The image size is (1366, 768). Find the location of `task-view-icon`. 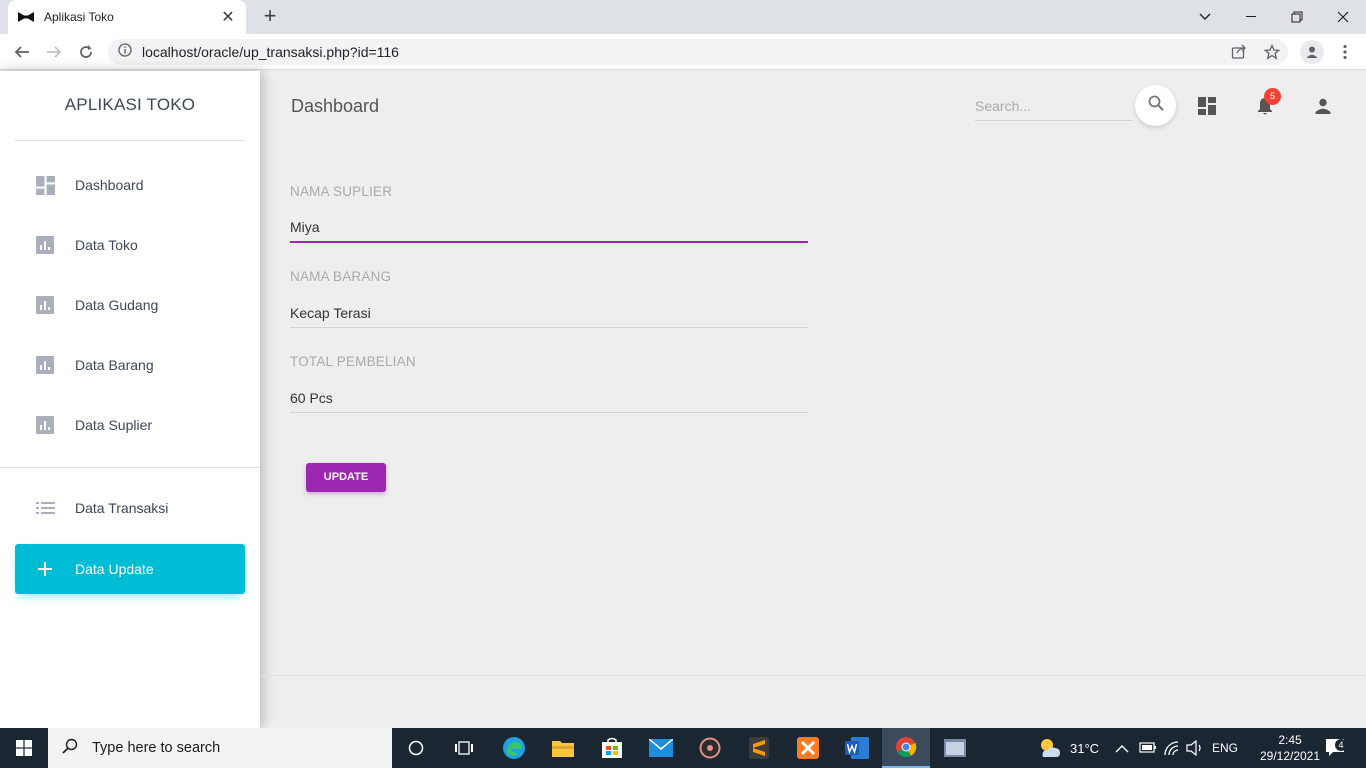

task-view-icon is located at coordinates (464, 748).